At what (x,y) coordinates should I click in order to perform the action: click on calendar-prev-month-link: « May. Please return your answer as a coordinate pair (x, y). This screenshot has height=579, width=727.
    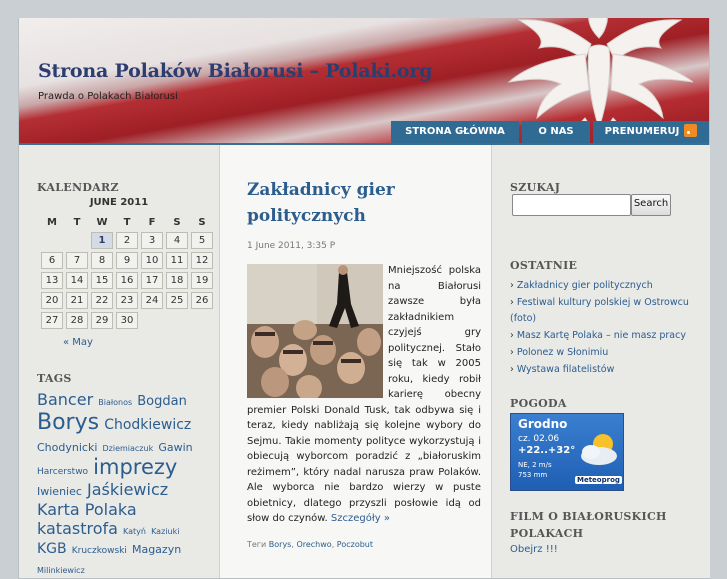
    Looking at the image, I should click on (78, 342).